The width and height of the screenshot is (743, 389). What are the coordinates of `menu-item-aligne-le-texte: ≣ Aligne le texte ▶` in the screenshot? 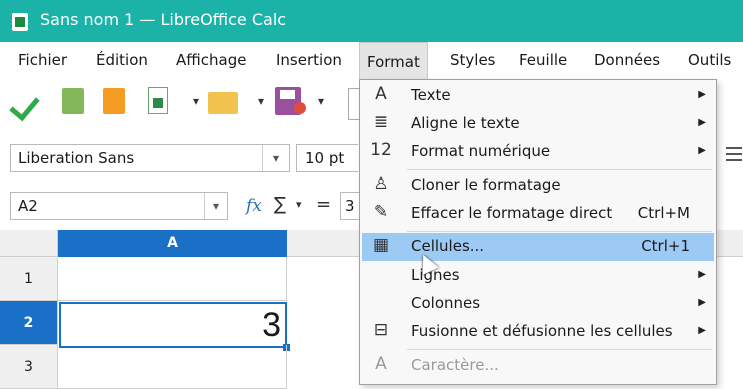 It's located at (538, 124).